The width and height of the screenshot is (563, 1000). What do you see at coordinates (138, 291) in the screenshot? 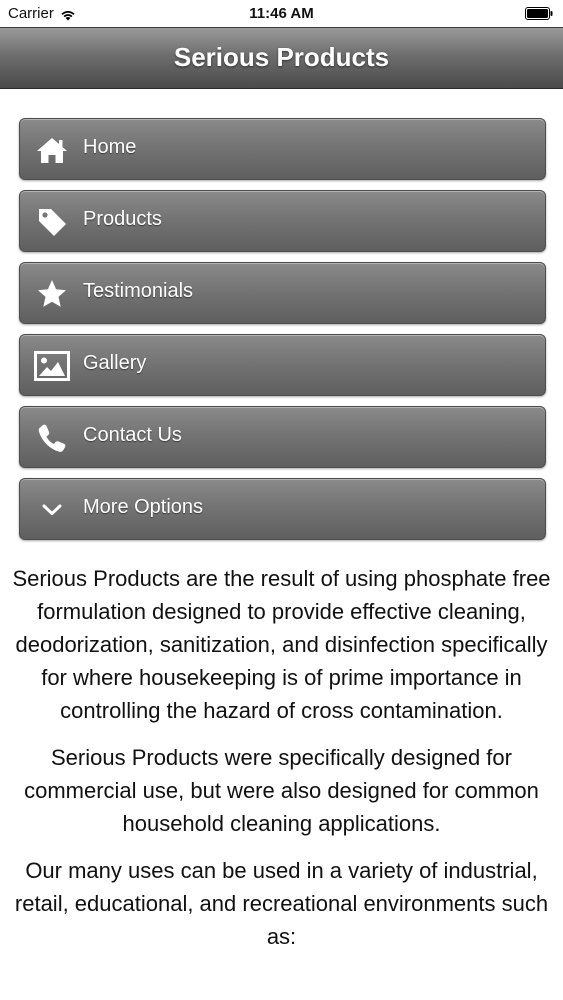
I see `menu-item-label: Testimonials` at bounding box center [138, 291].